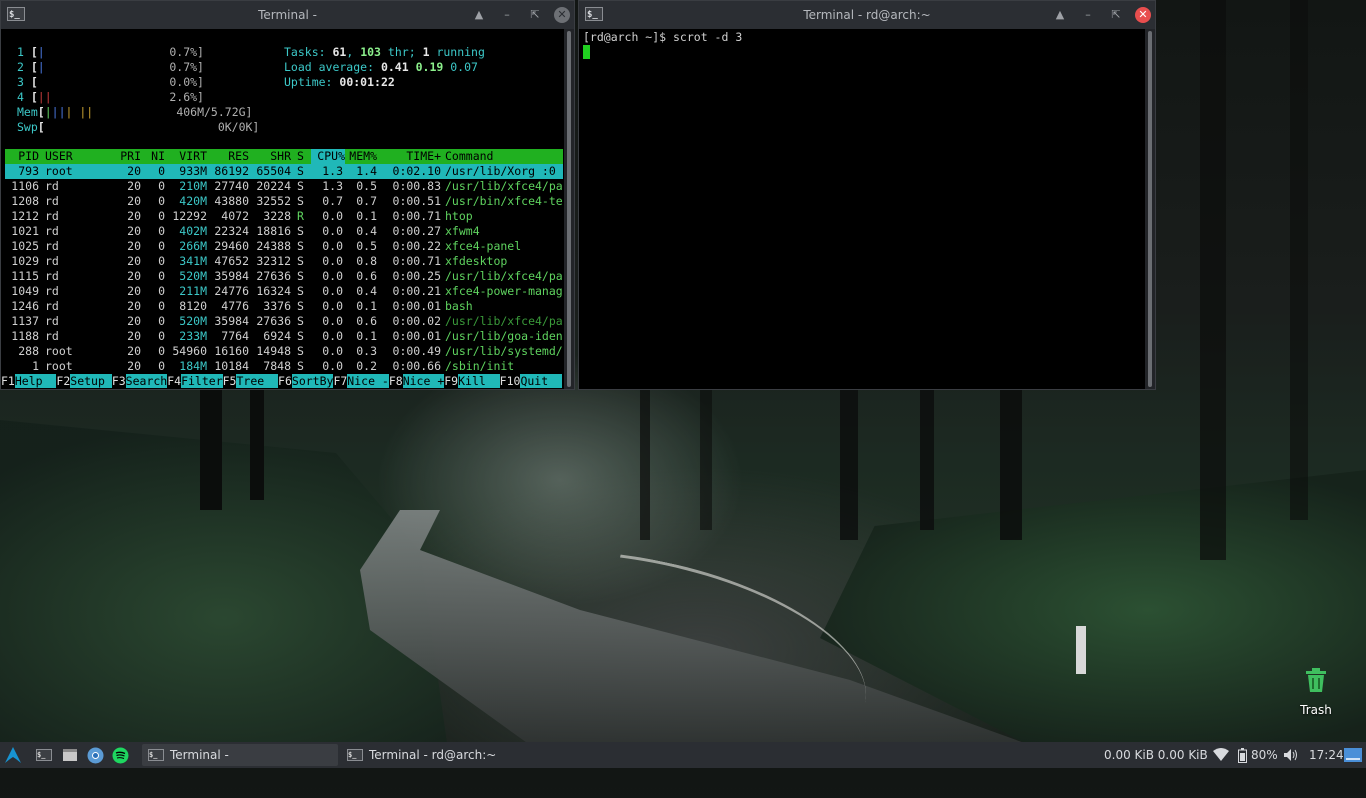 Image resolution: width=1366 pixels, height=798 pixels. I want to click on fkey-f8: F8Nice +, so click(416, 381).